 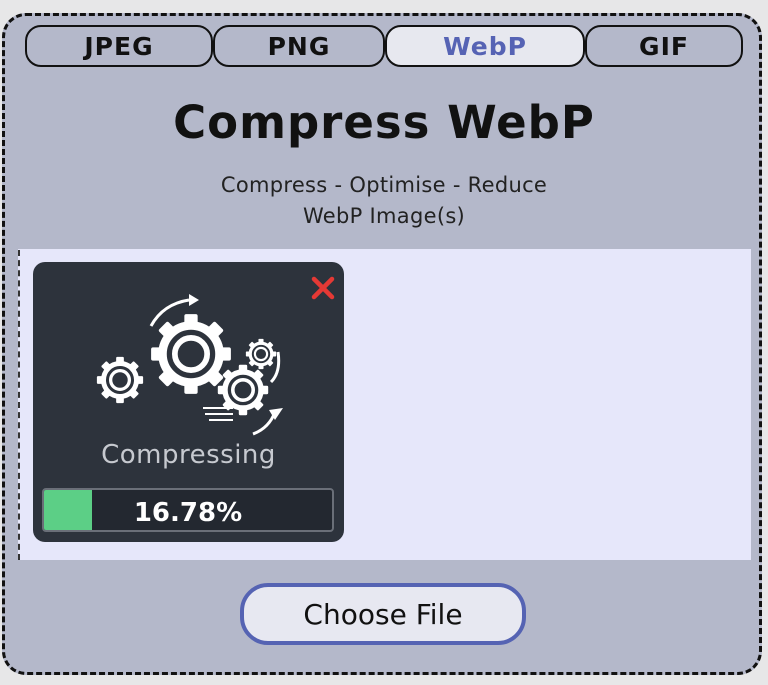 I want to click on page-subtitle-line1: Compress - Optimise - Reduce, so click(x=384, y=185).